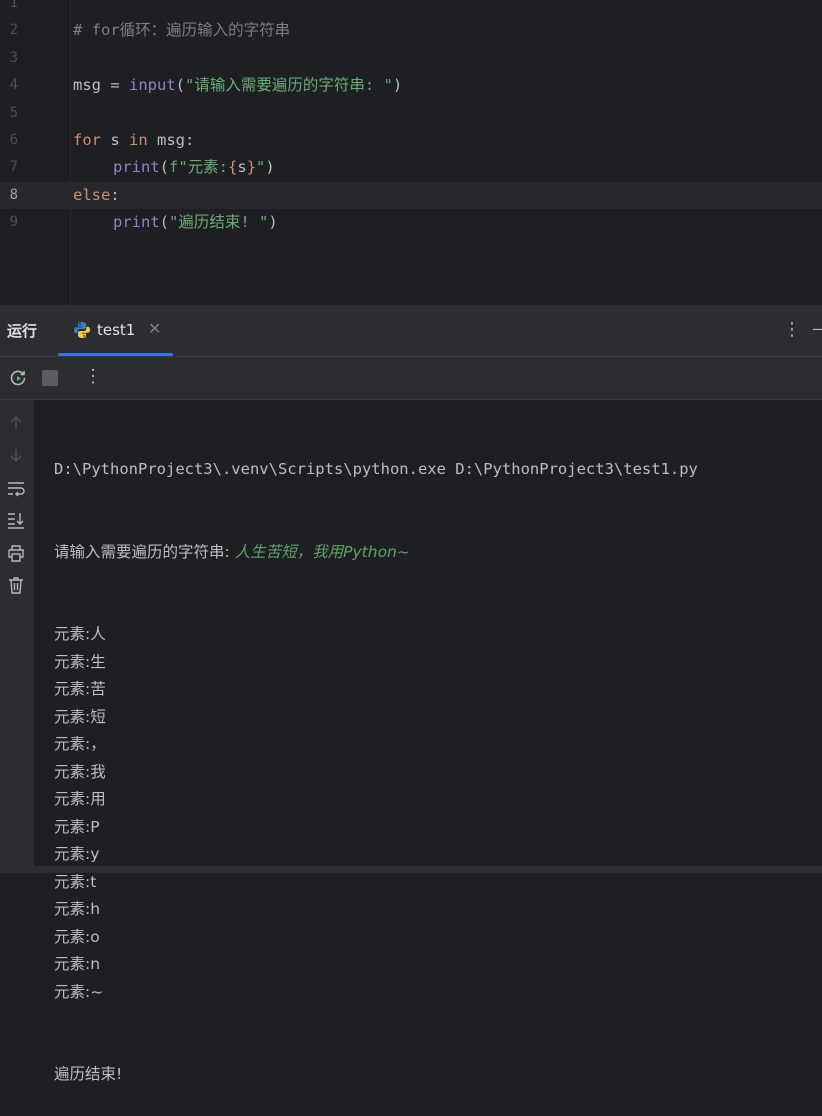 The width and height of the screenshot is (822, 1116). I want to click on stop-icon, so click(50, 378).